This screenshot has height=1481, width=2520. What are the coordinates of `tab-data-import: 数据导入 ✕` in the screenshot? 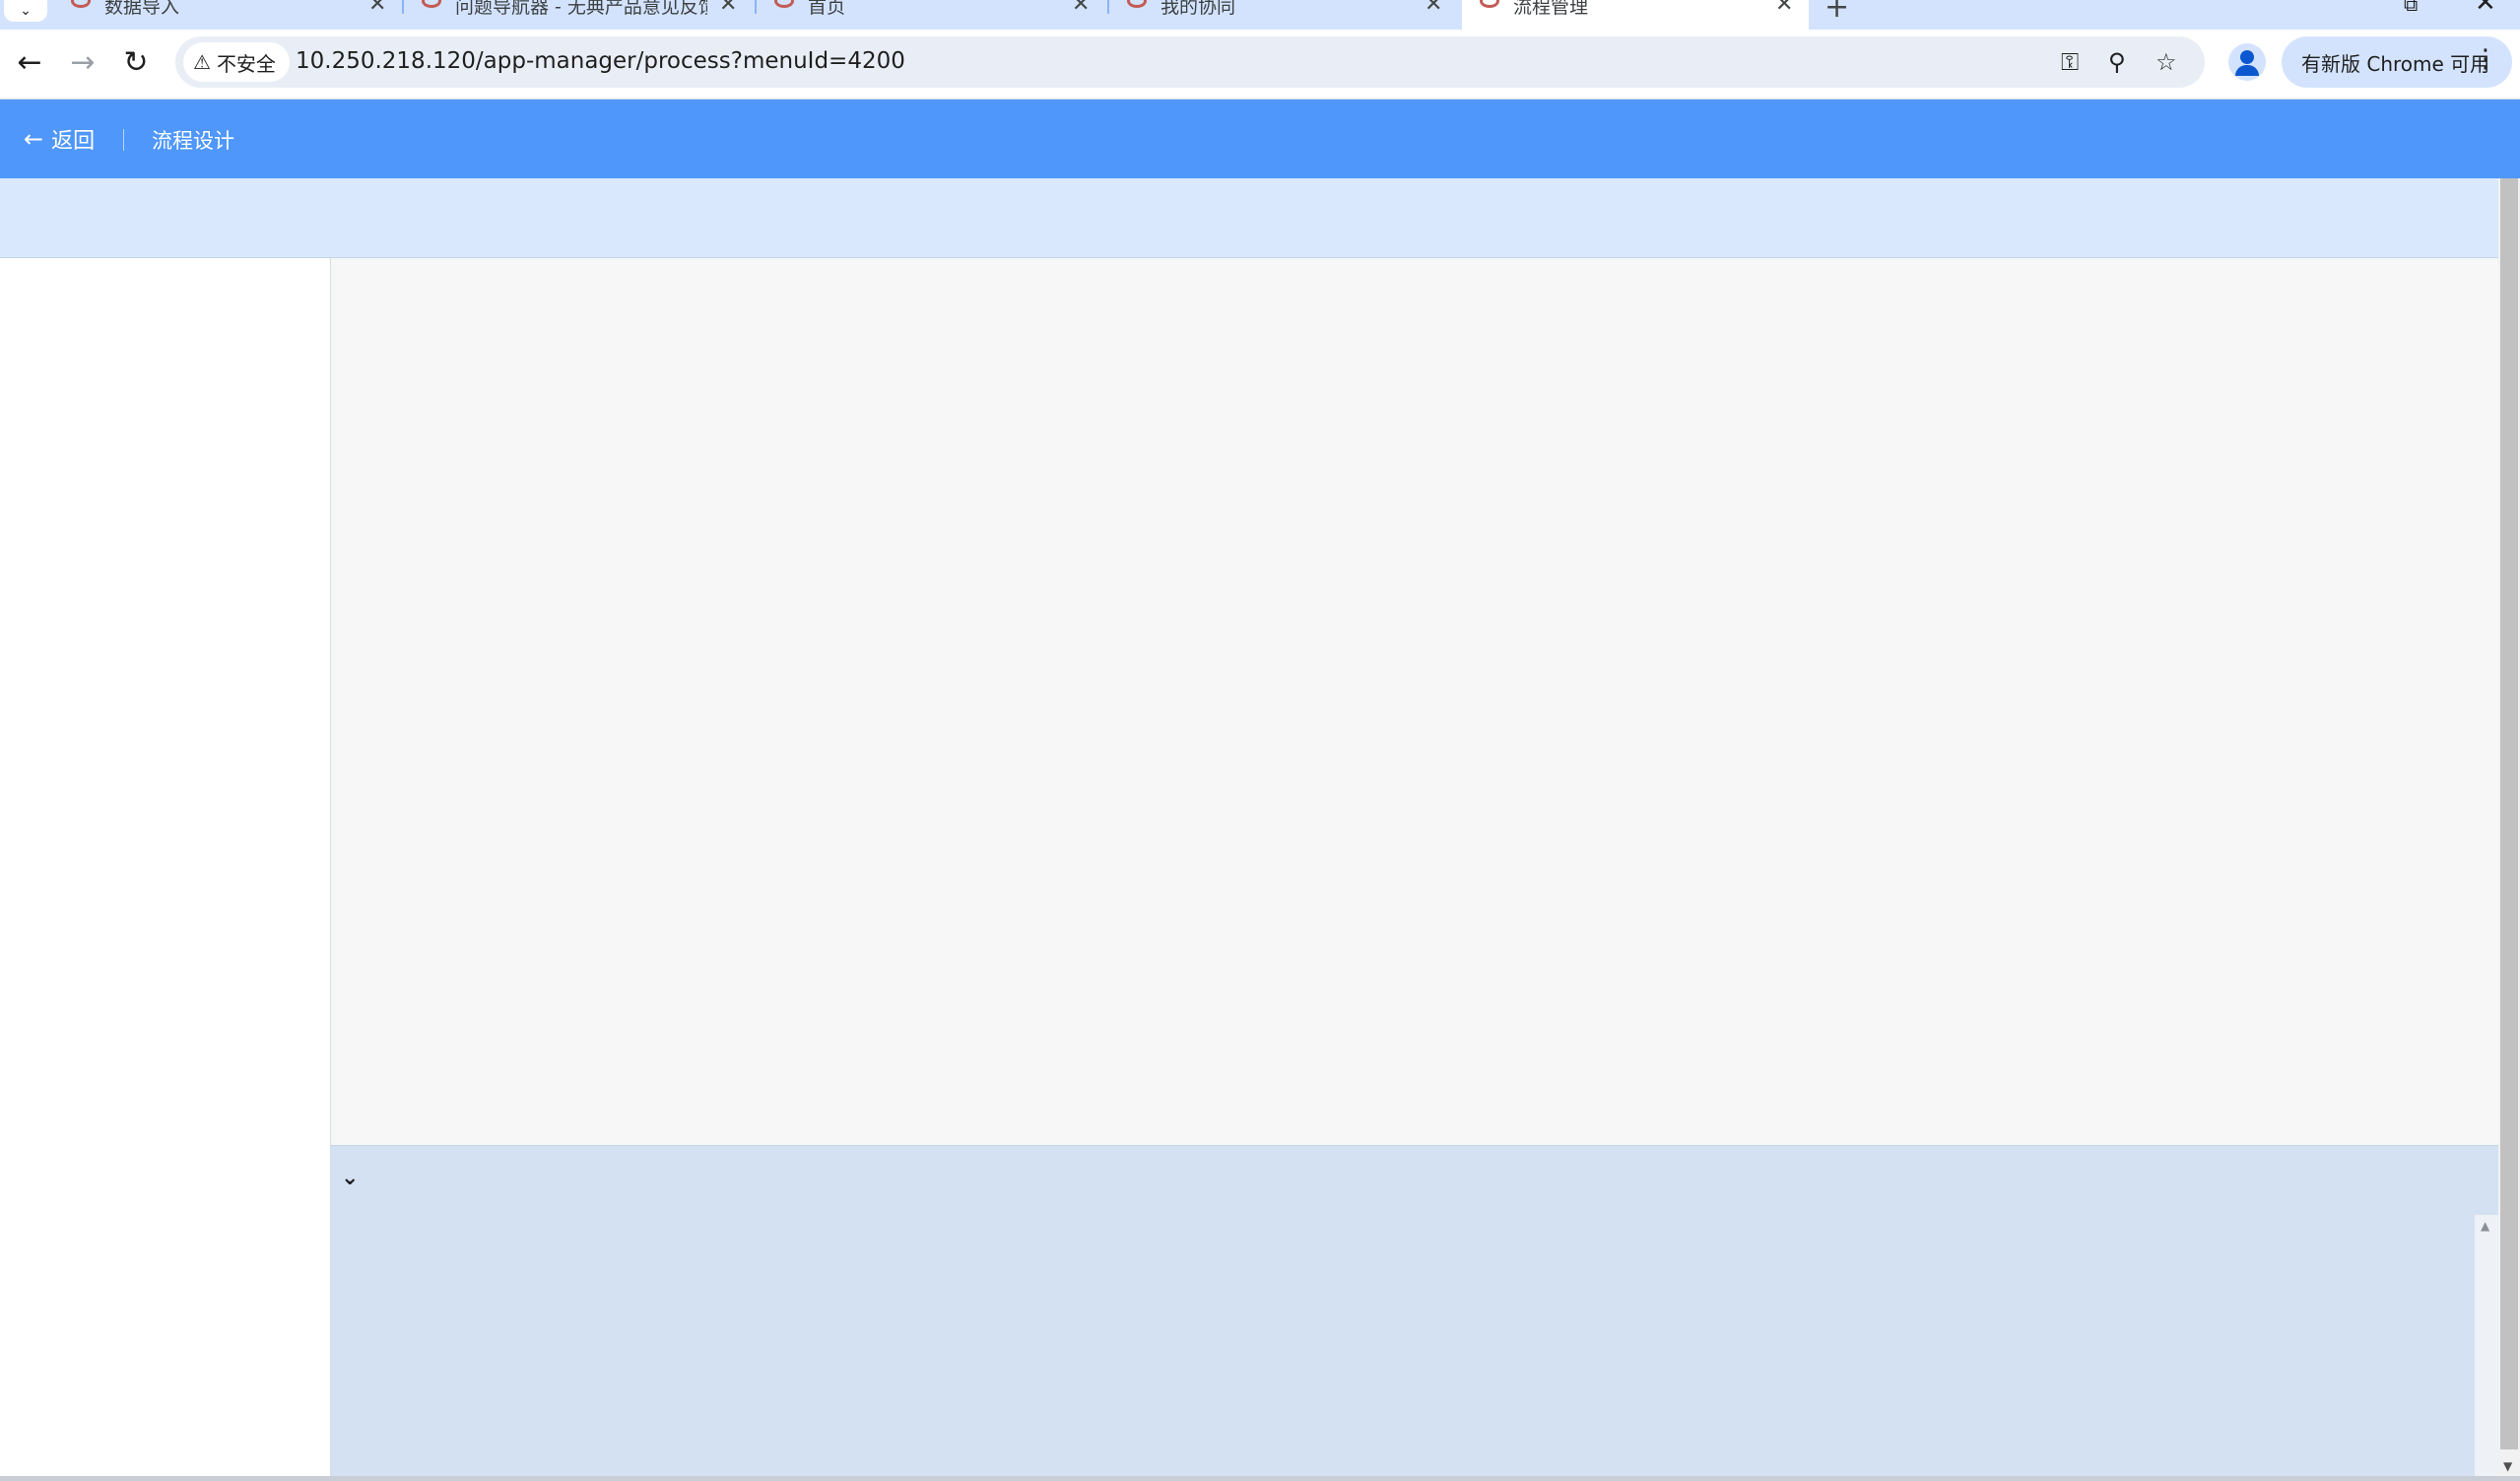 It's located at (227, 15).